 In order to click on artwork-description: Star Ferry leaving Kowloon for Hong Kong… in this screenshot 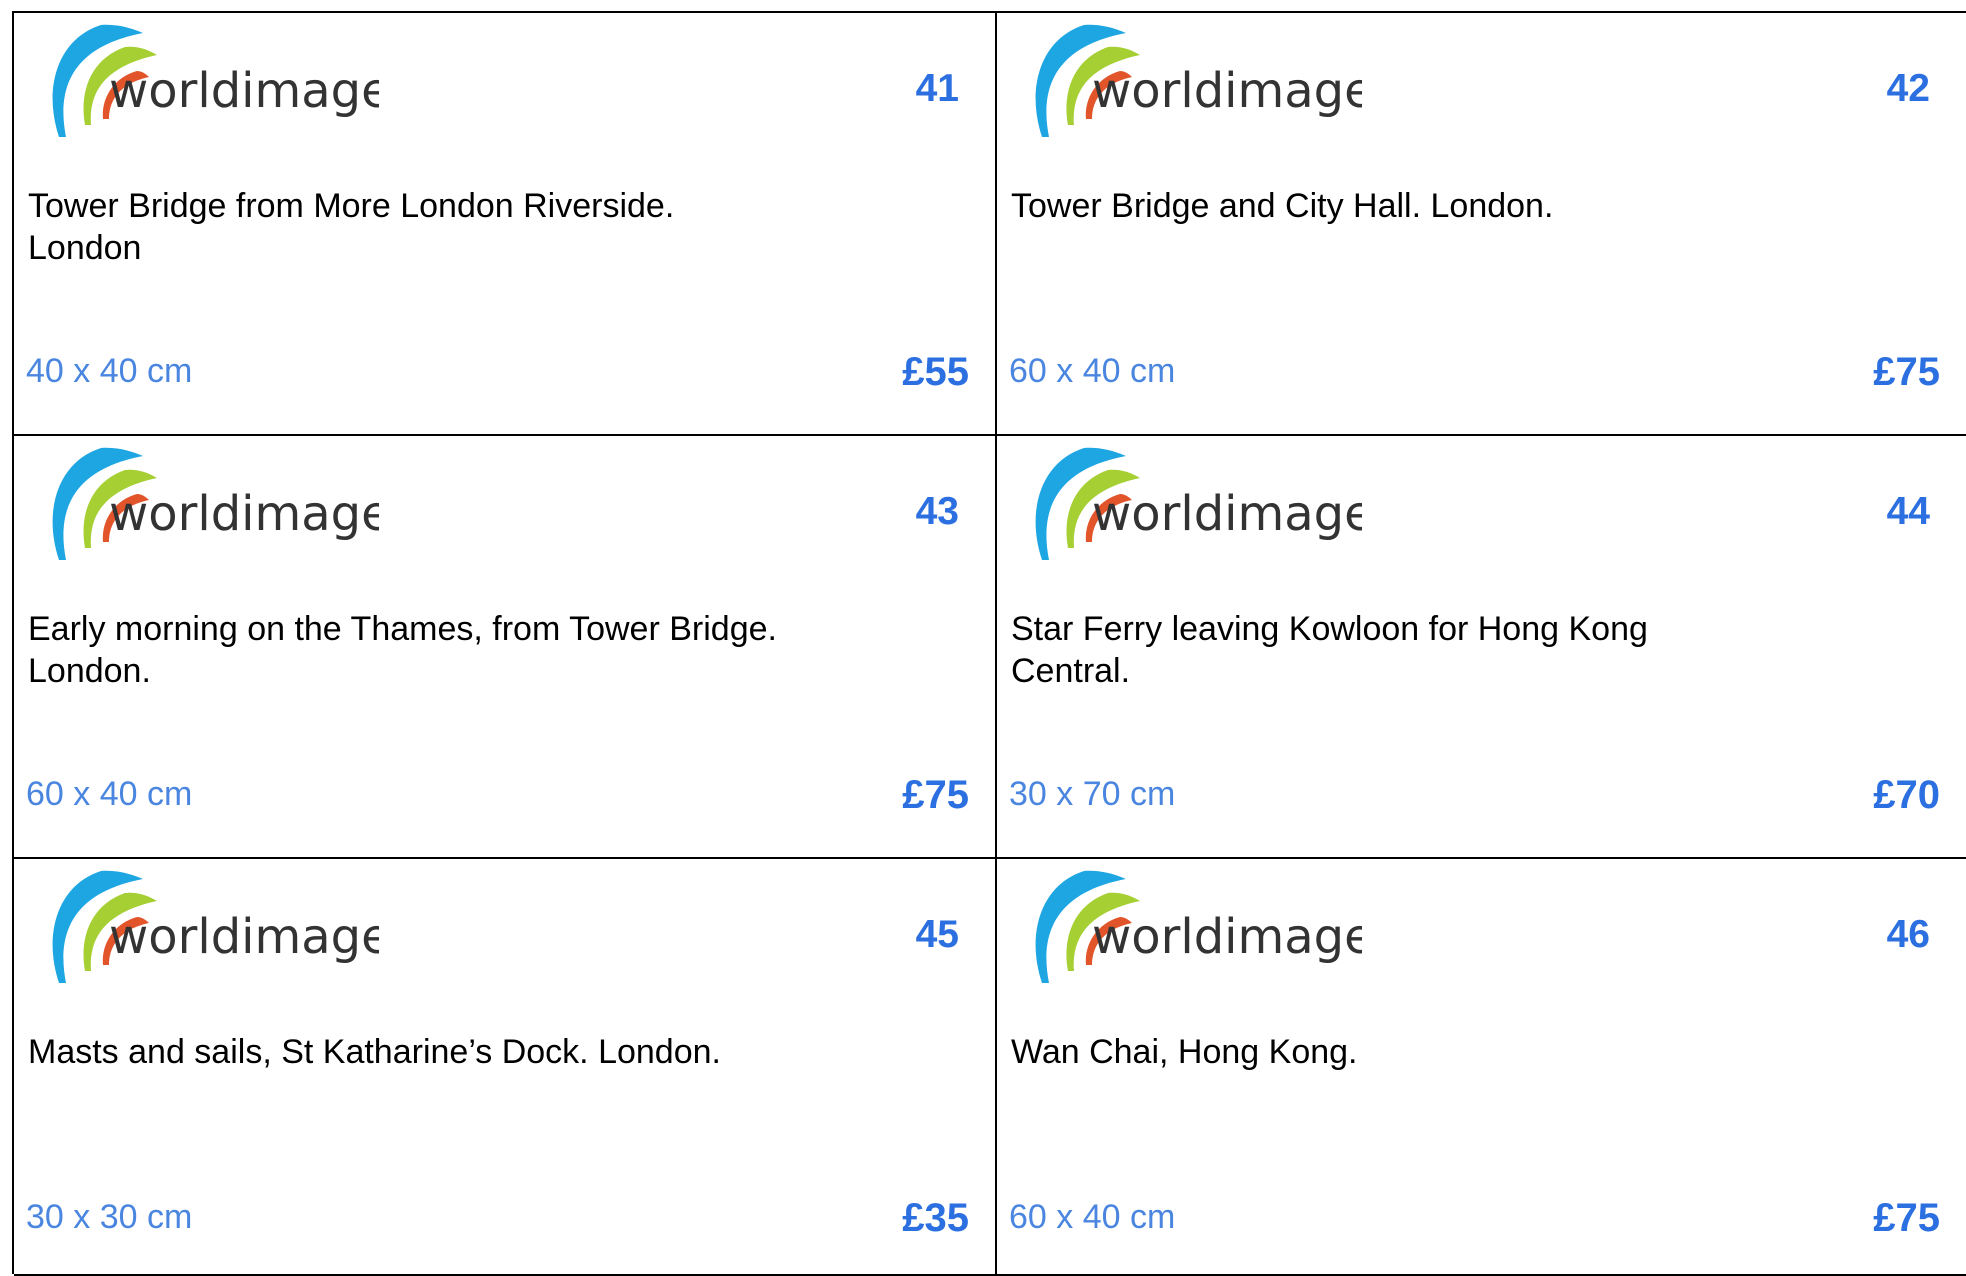, I will do `click(1329, 650)`.